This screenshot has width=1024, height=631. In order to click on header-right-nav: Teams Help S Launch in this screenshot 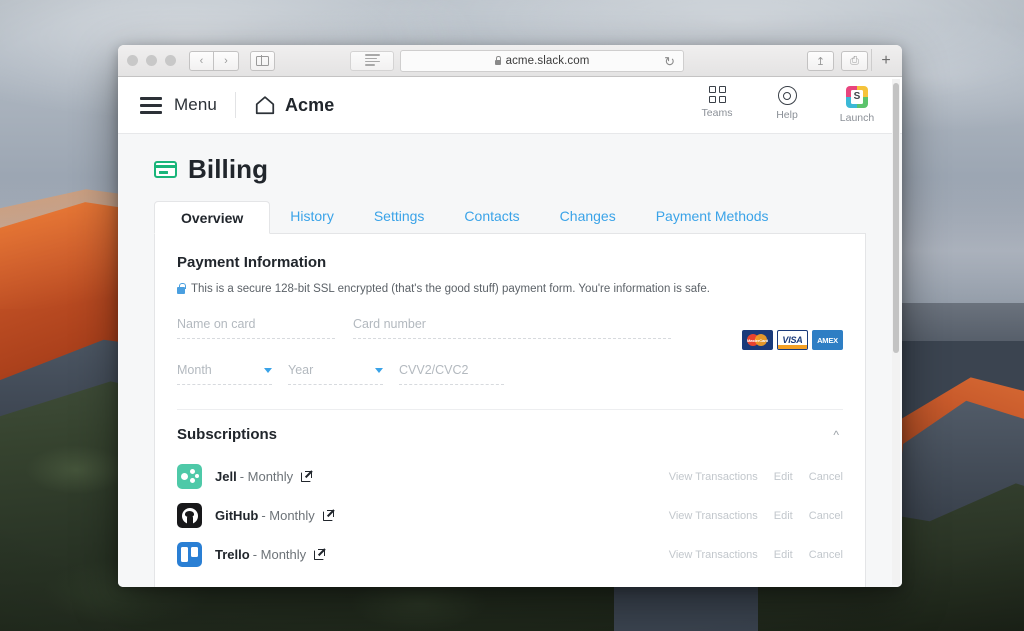, I will do `click(790, 105)`.